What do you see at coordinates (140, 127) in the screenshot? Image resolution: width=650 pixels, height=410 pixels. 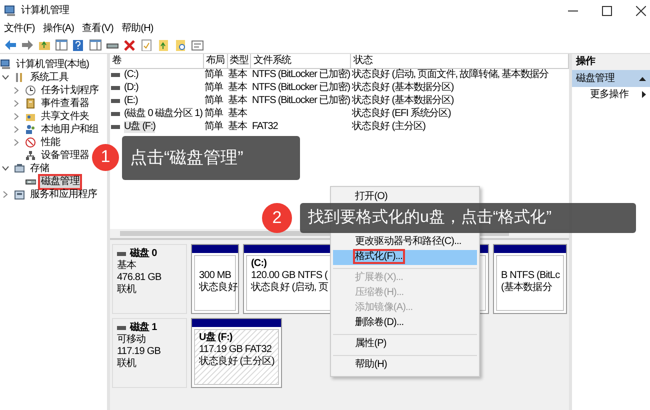 I see `volume-name: U盘 (F:)` at bounding box center [140, 127].